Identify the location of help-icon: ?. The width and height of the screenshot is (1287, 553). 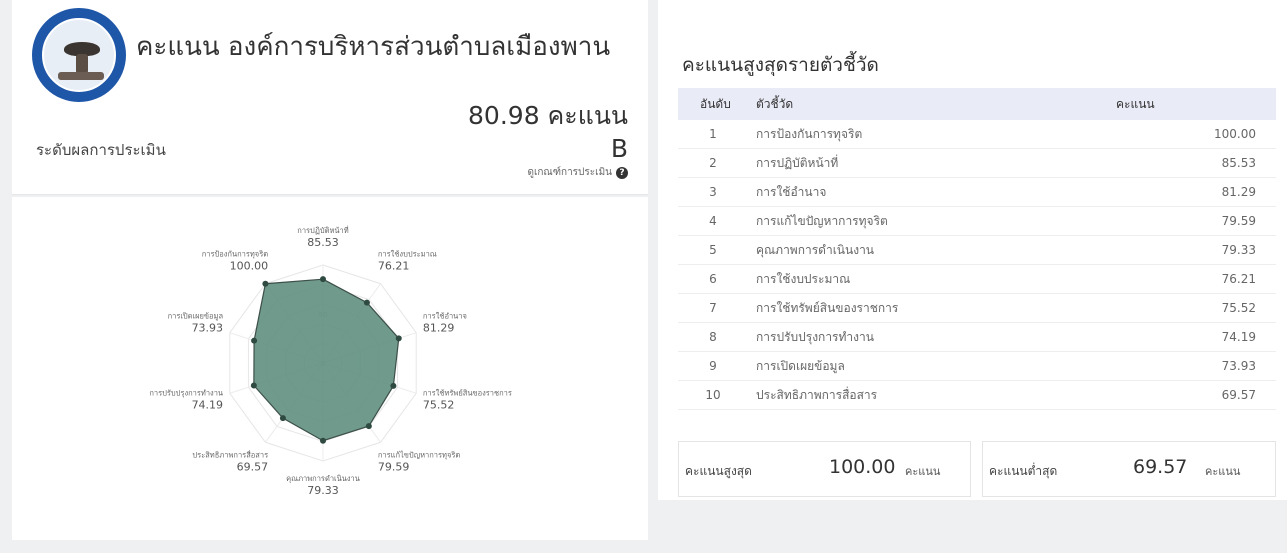
(622, 173).